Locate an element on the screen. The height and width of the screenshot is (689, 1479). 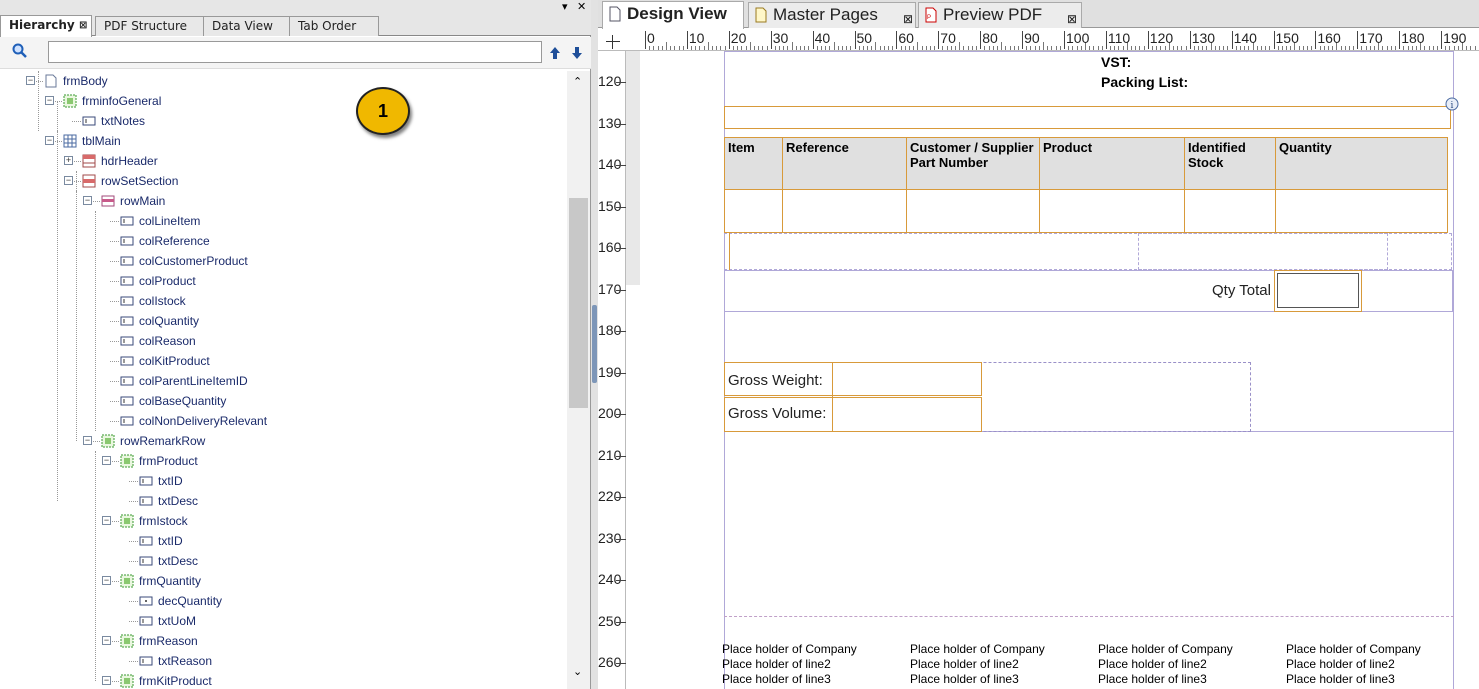
page-icon is located at coordinates (615, 14).